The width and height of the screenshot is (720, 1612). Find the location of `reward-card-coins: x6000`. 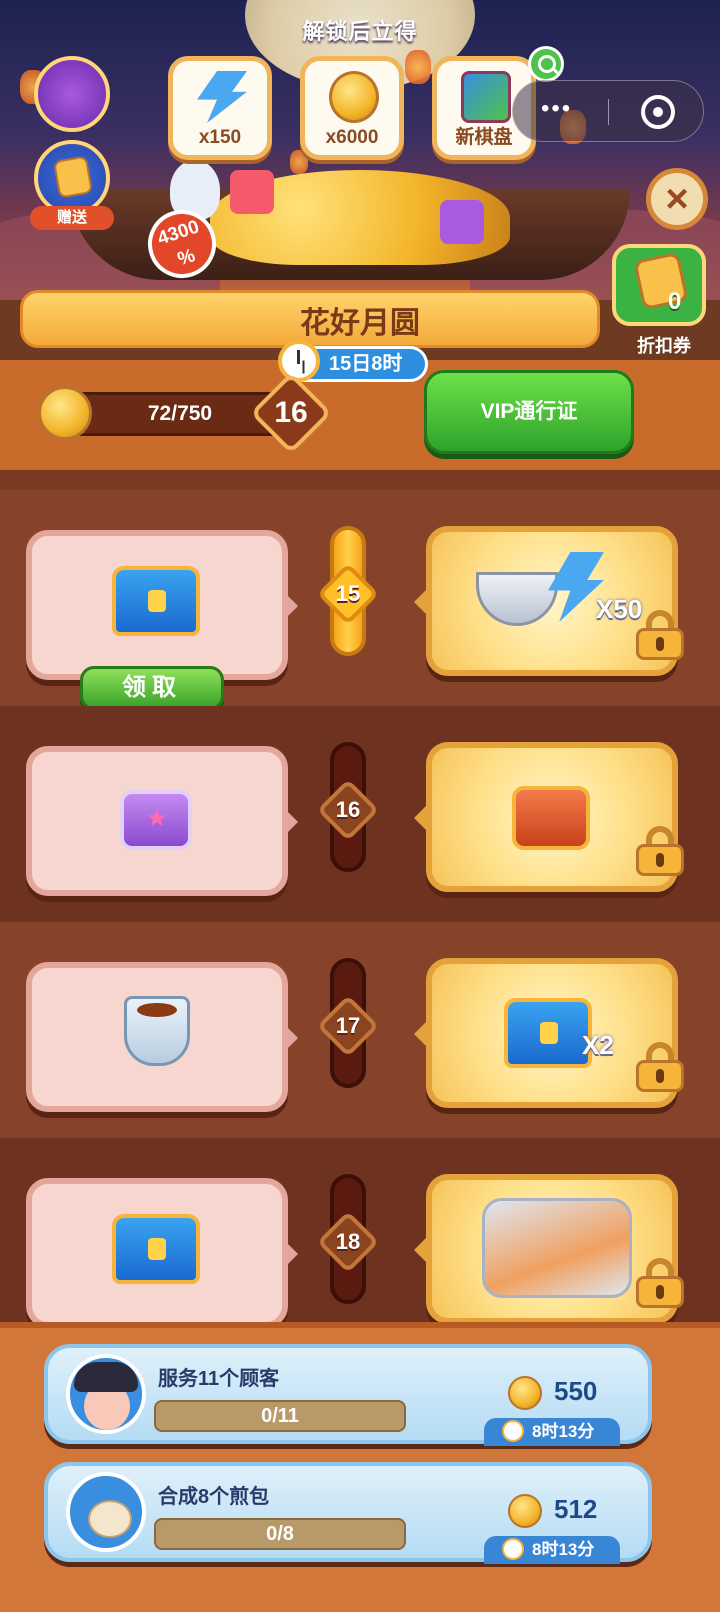

reward-card-coins: x6000 is located at coordinates (352, 108).